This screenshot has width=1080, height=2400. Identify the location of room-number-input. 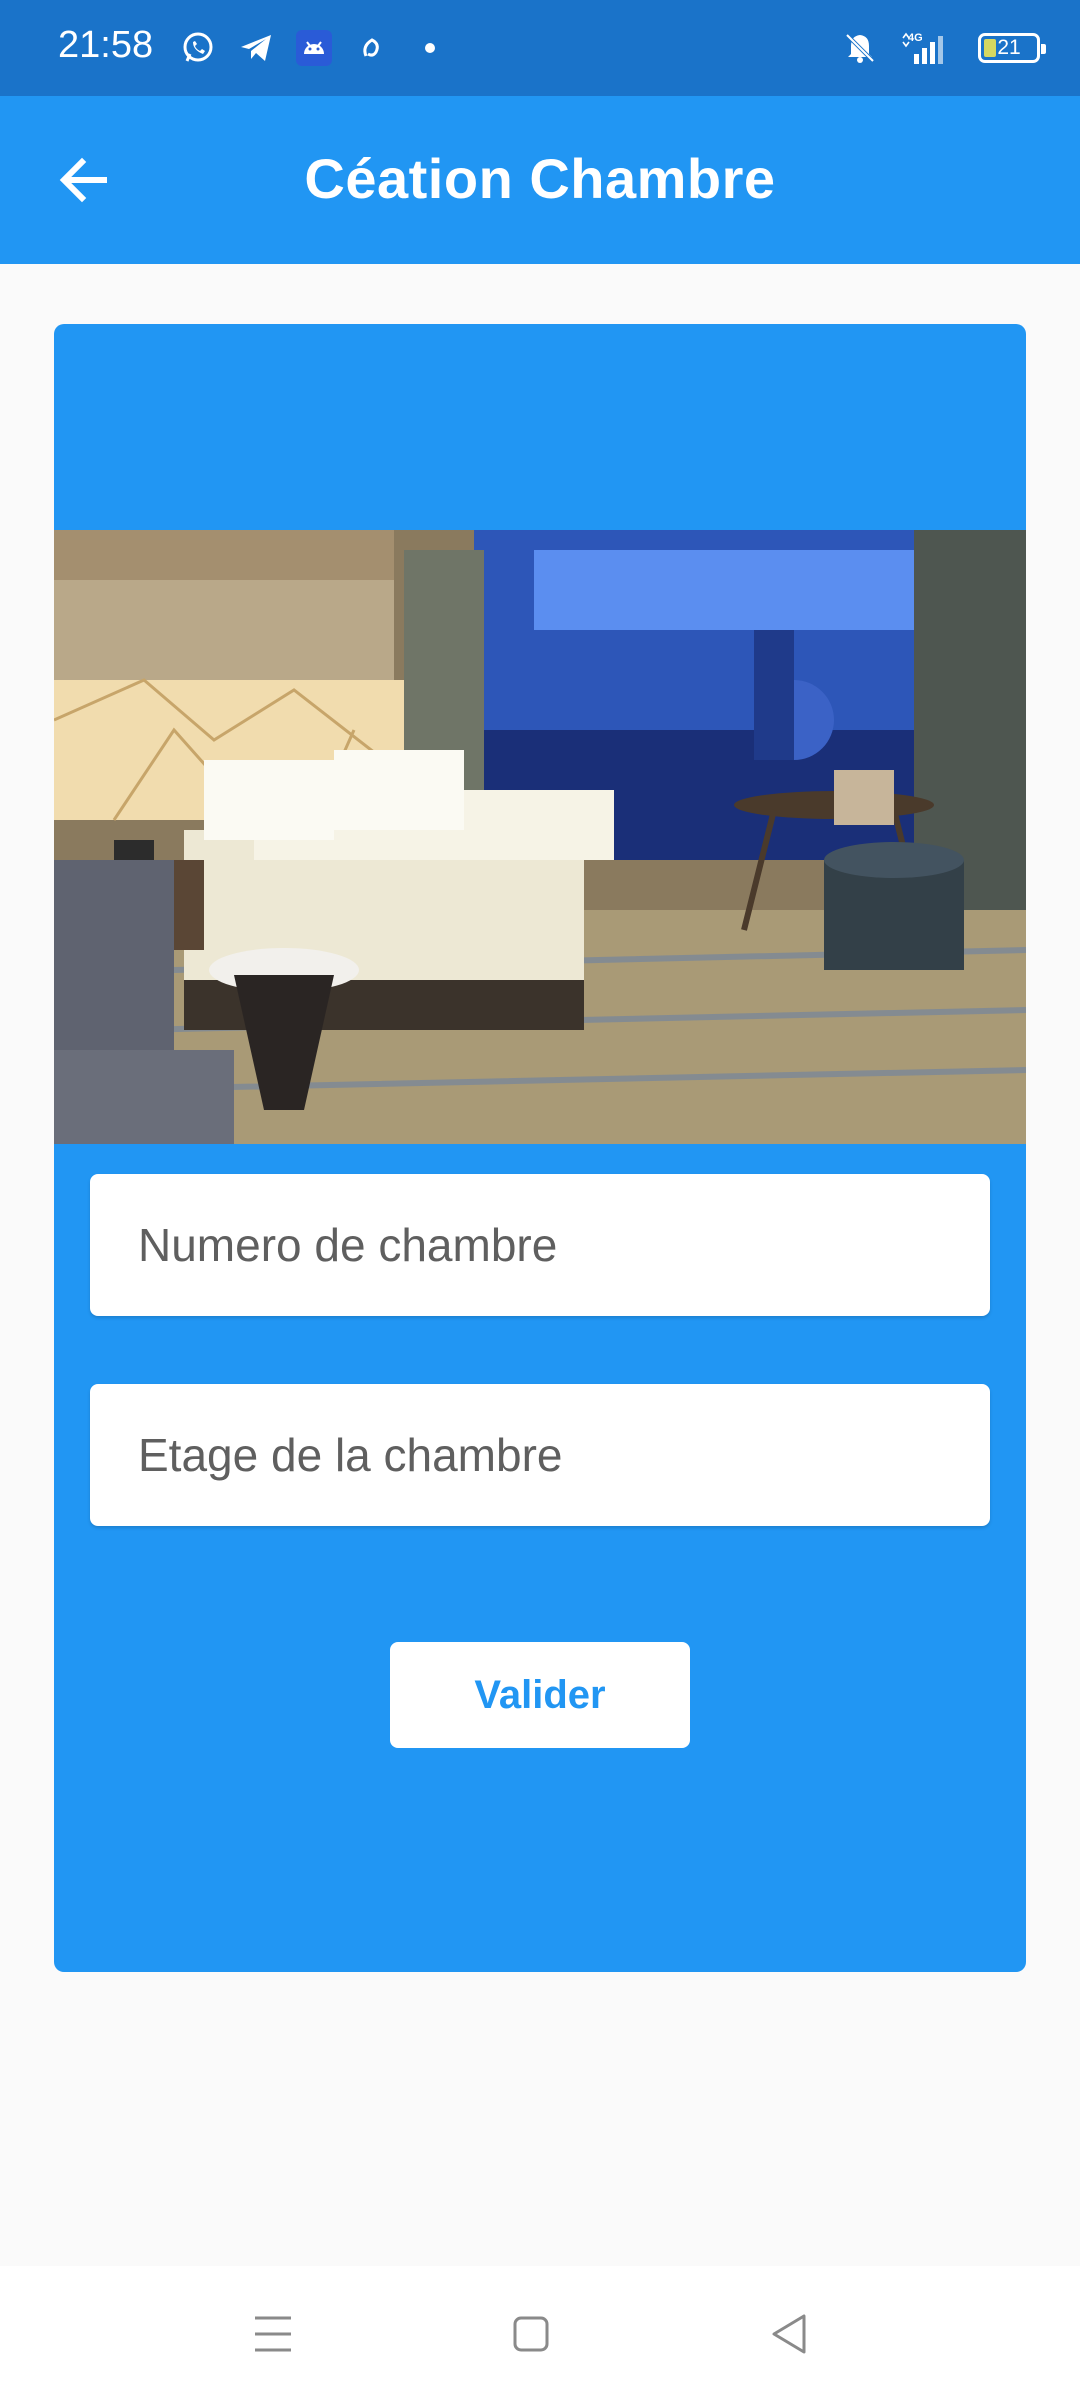
(540, 1245).